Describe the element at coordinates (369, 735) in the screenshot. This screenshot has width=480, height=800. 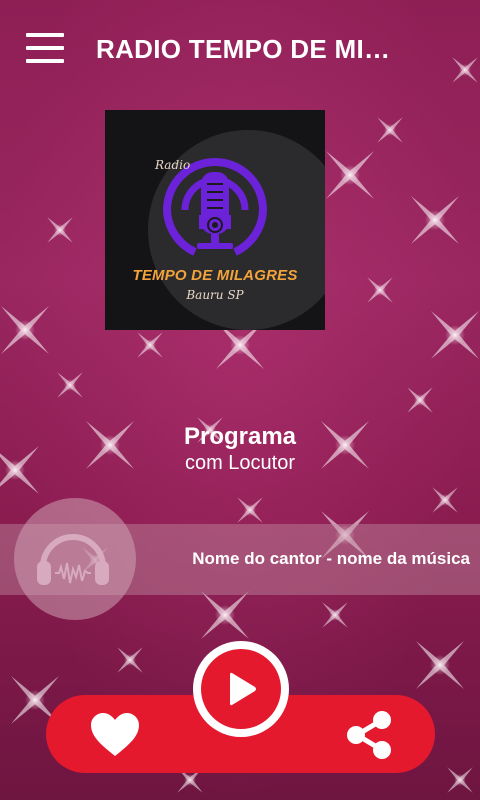
I see `share-icon` at that location.